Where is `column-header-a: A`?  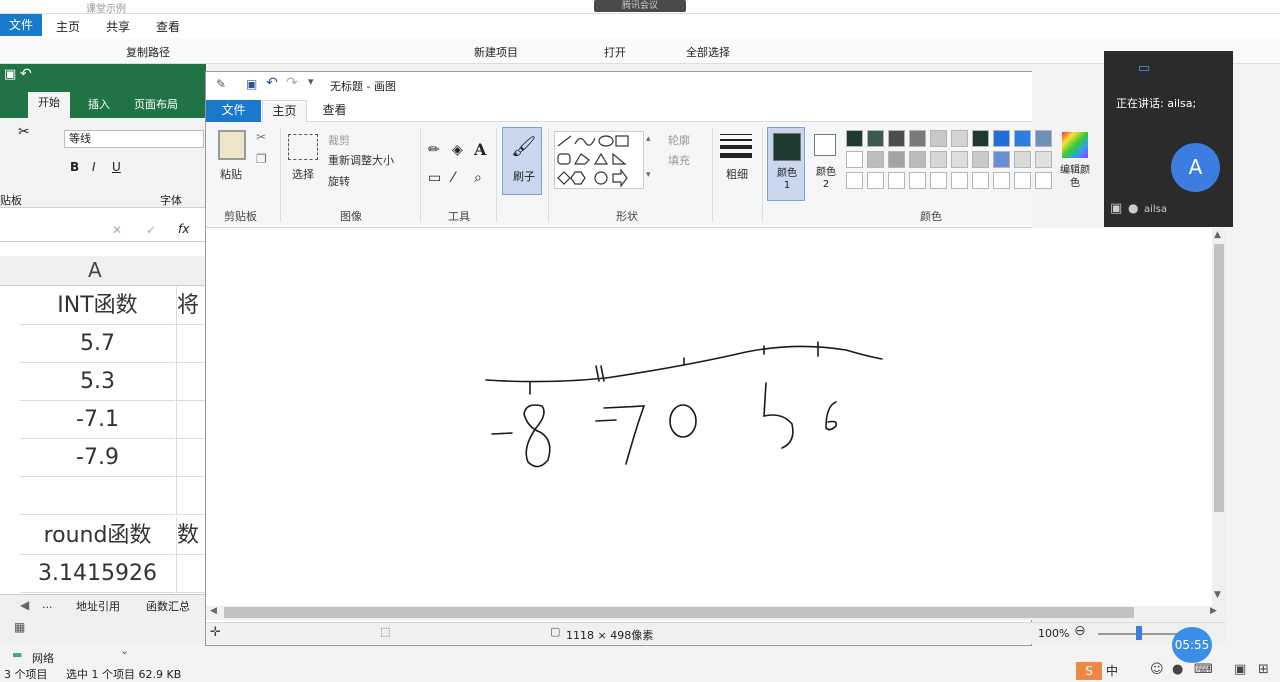
column-header-a: A is located at coordinates (95, 270).